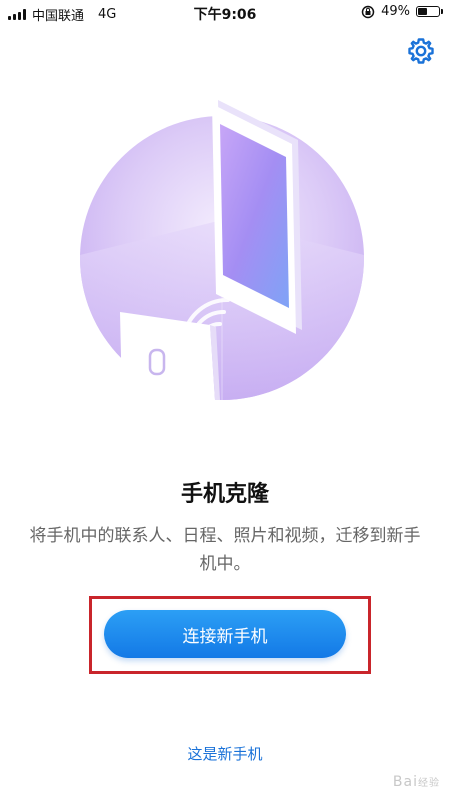  I want to click on status-bar-right: 49%, so click(402, 11).